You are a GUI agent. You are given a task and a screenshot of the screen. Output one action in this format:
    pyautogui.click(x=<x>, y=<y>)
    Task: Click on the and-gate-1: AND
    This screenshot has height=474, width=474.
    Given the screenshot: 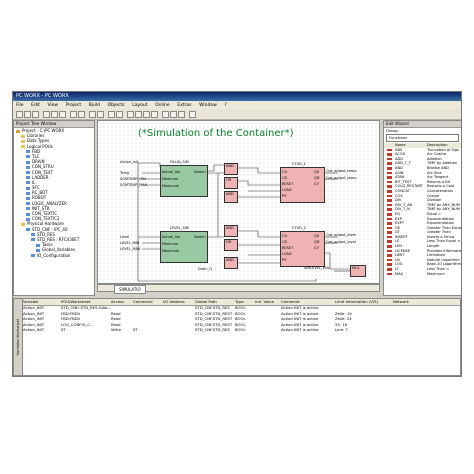 What is the action you would take?
    pyautogui.click(x=231, y=169)
    